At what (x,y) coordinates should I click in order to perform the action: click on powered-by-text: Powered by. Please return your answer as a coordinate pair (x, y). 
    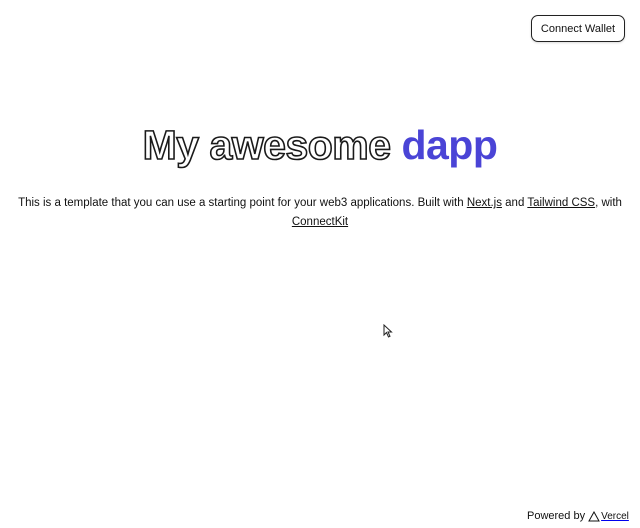
    Looking at the image, I should click on (556, 516).